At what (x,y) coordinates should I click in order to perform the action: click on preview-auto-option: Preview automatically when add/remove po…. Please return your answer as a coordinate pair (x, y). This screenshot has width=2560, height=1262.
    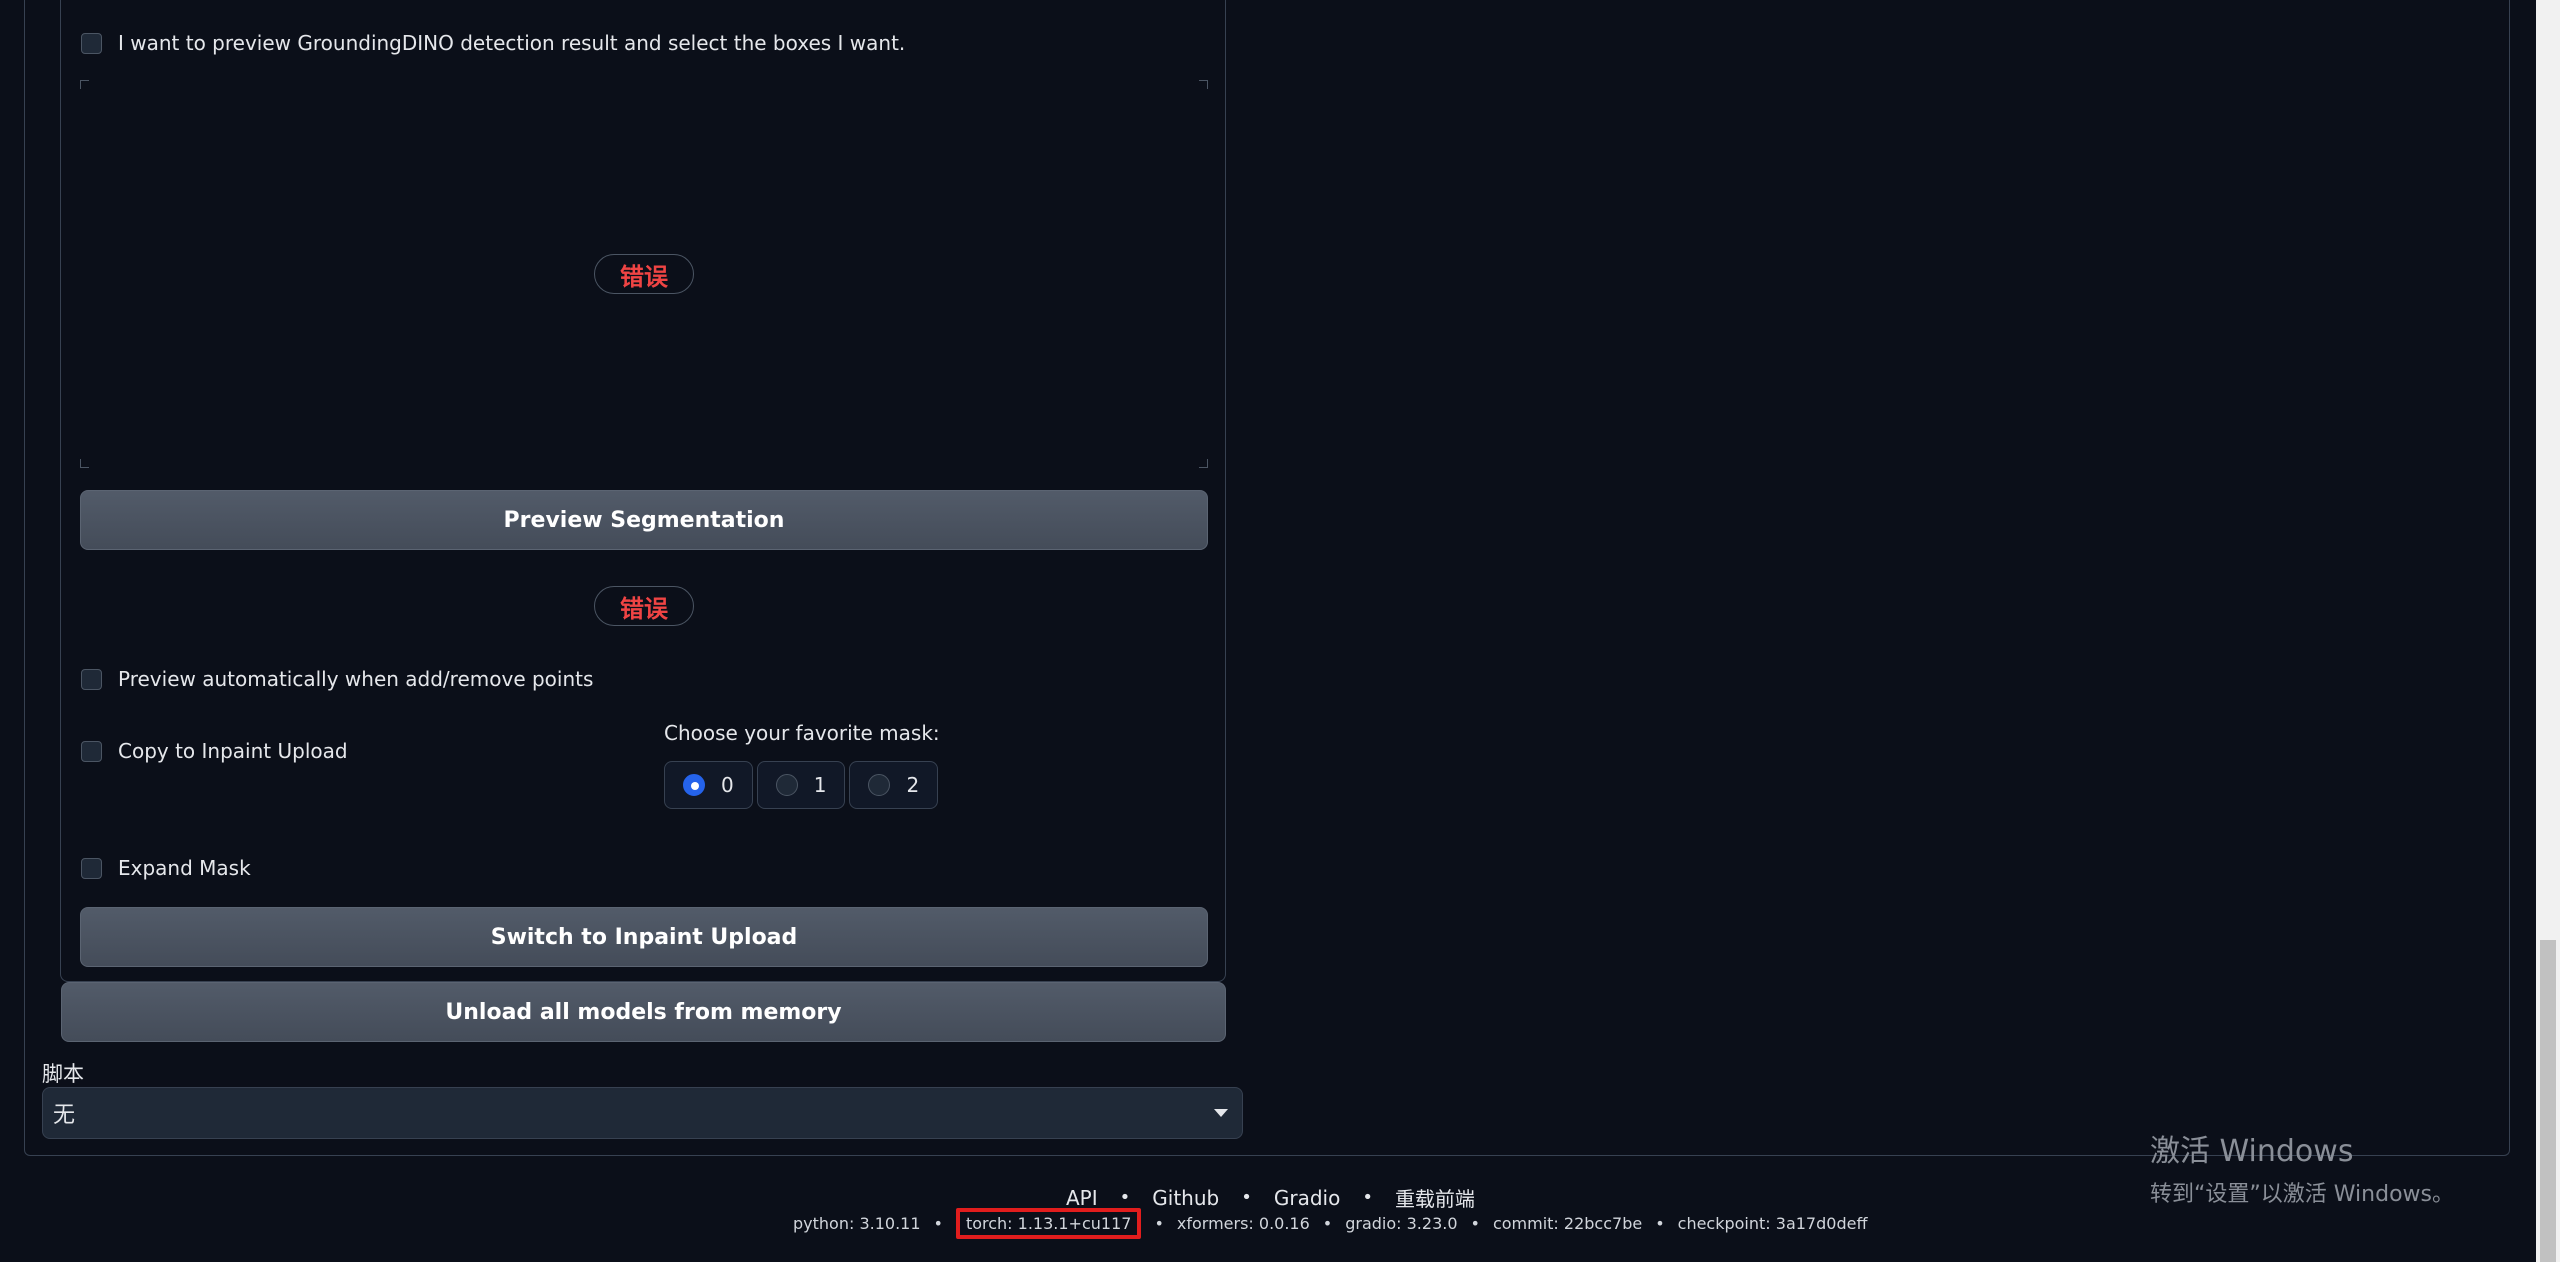
    Looking at the image, I should click on (337, 679).